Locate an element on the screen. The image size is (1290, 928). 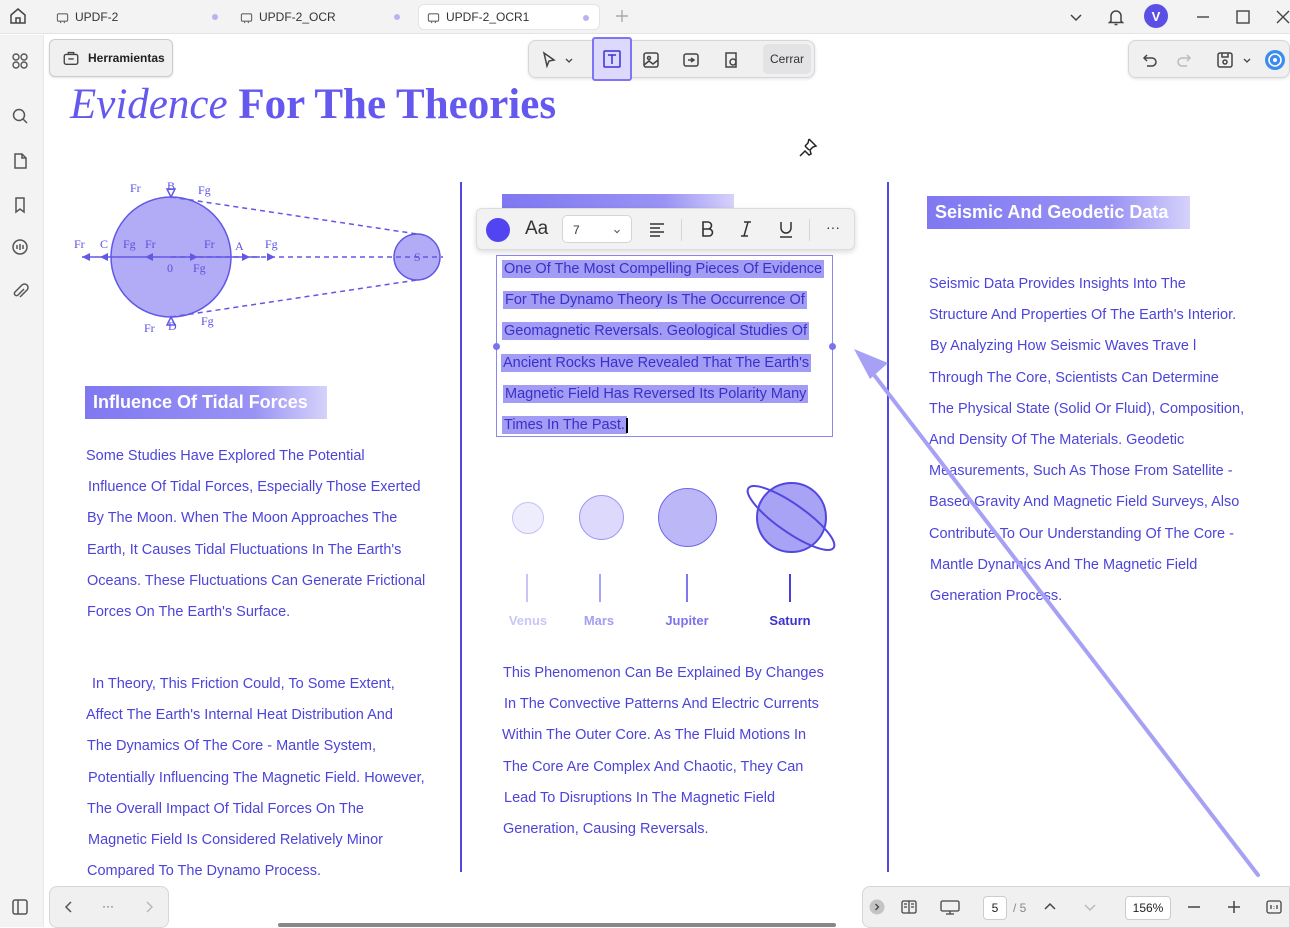
tools-label: Herramientas is located at coordinates (126, 58).